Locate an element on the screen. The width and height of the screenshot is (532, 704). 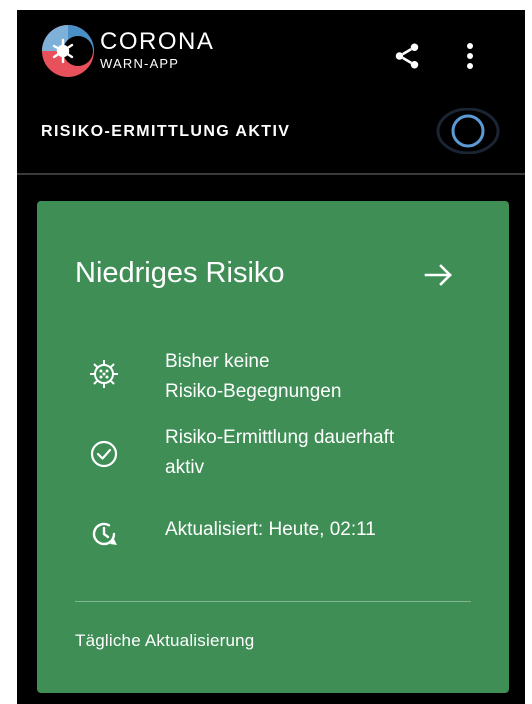
risk-row-line: Aktualisiert: Heute, 02:11 is located at coordinates (270, 529).